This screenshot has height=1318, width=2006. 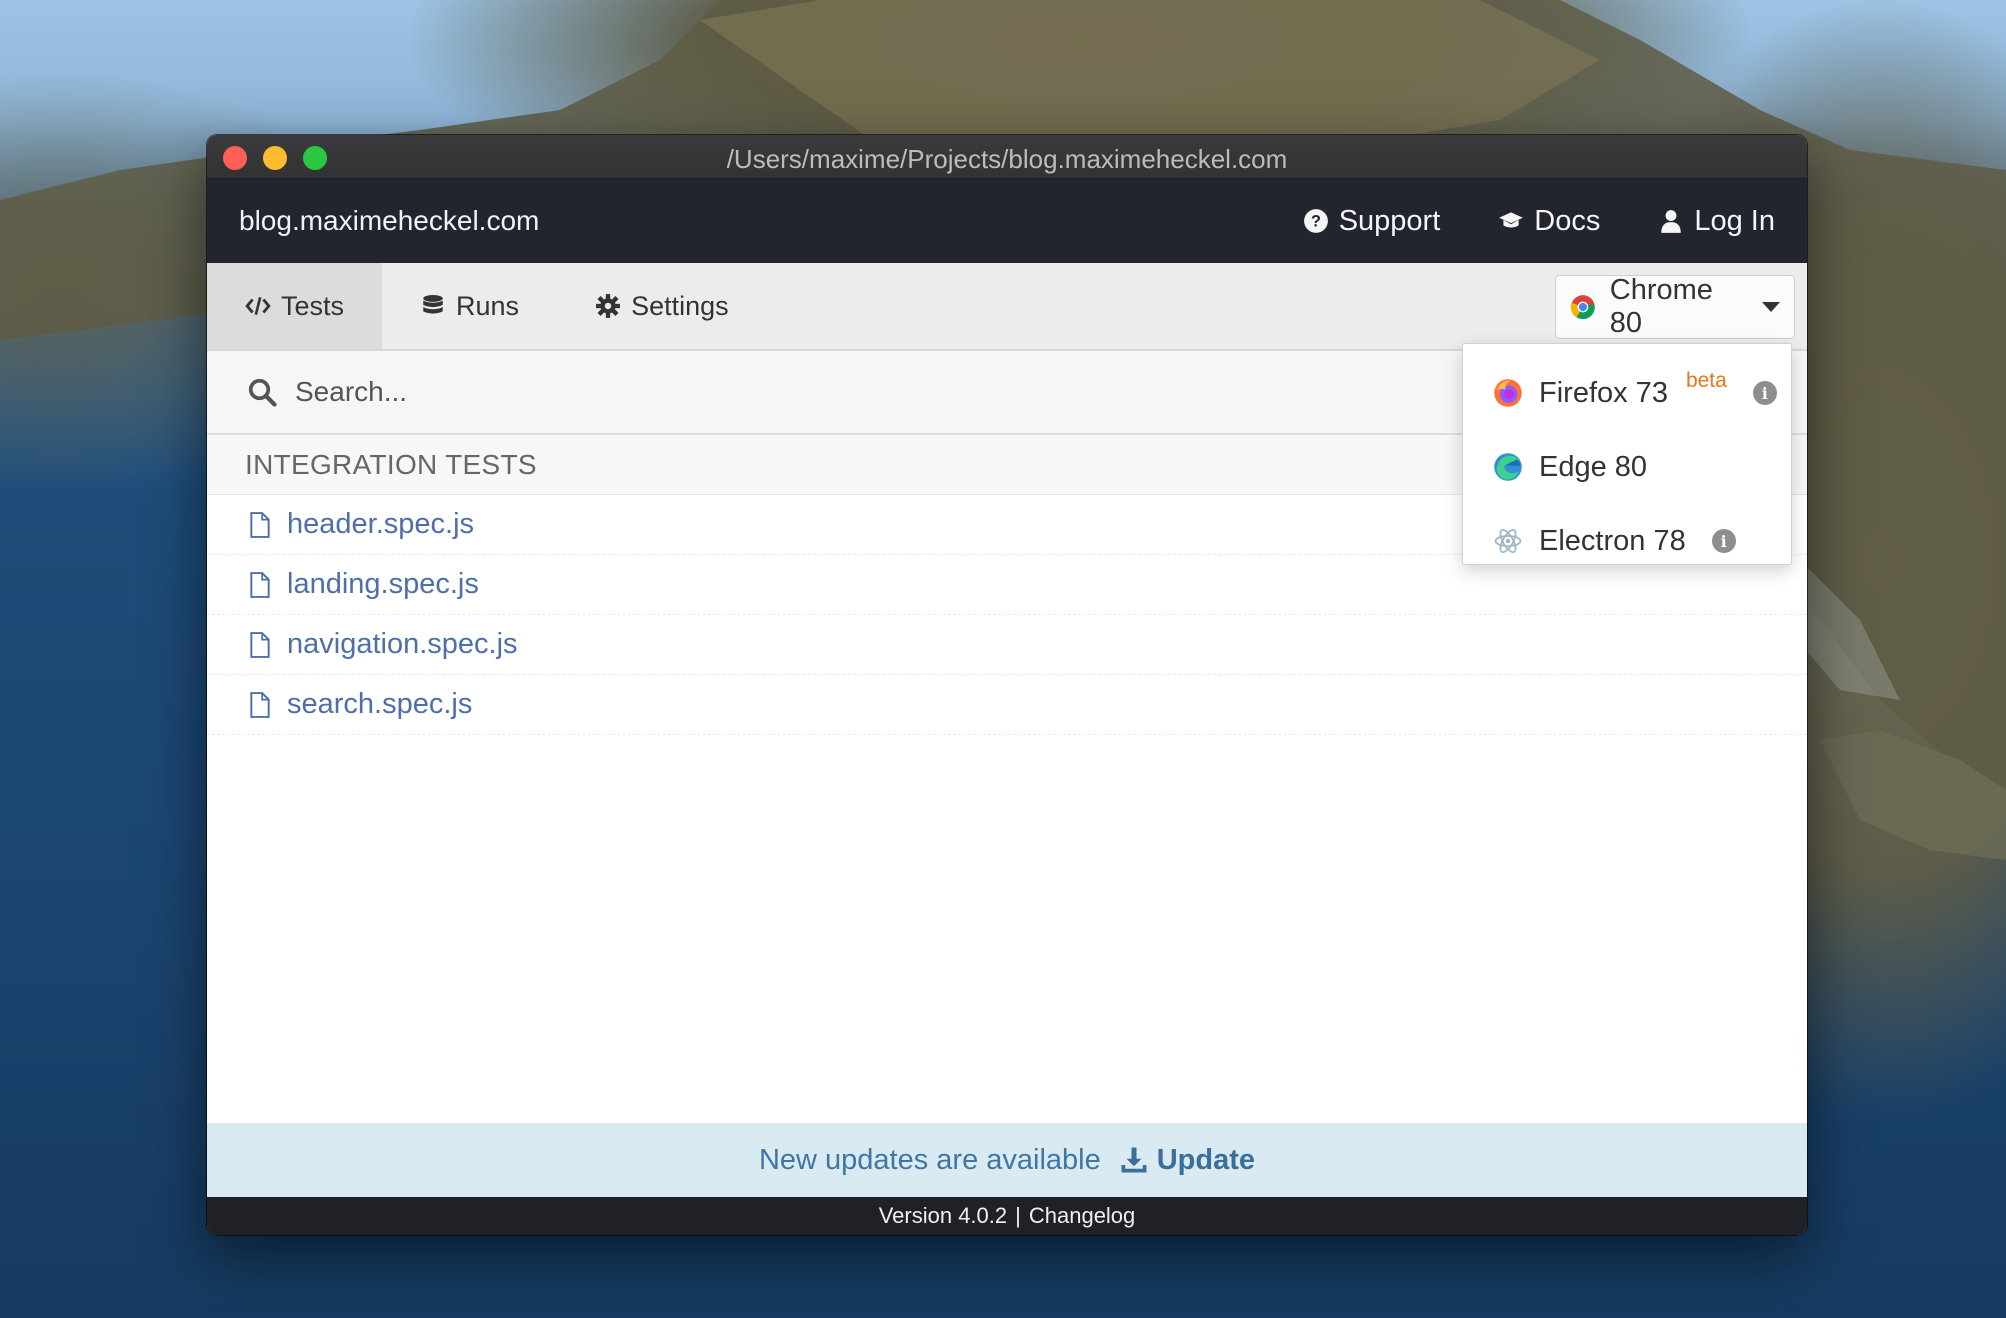 What do you see at coordinates (1206, 1159) in the screenshot?
I see `update-button-label: Update` at bounding box center [1206, 1159].